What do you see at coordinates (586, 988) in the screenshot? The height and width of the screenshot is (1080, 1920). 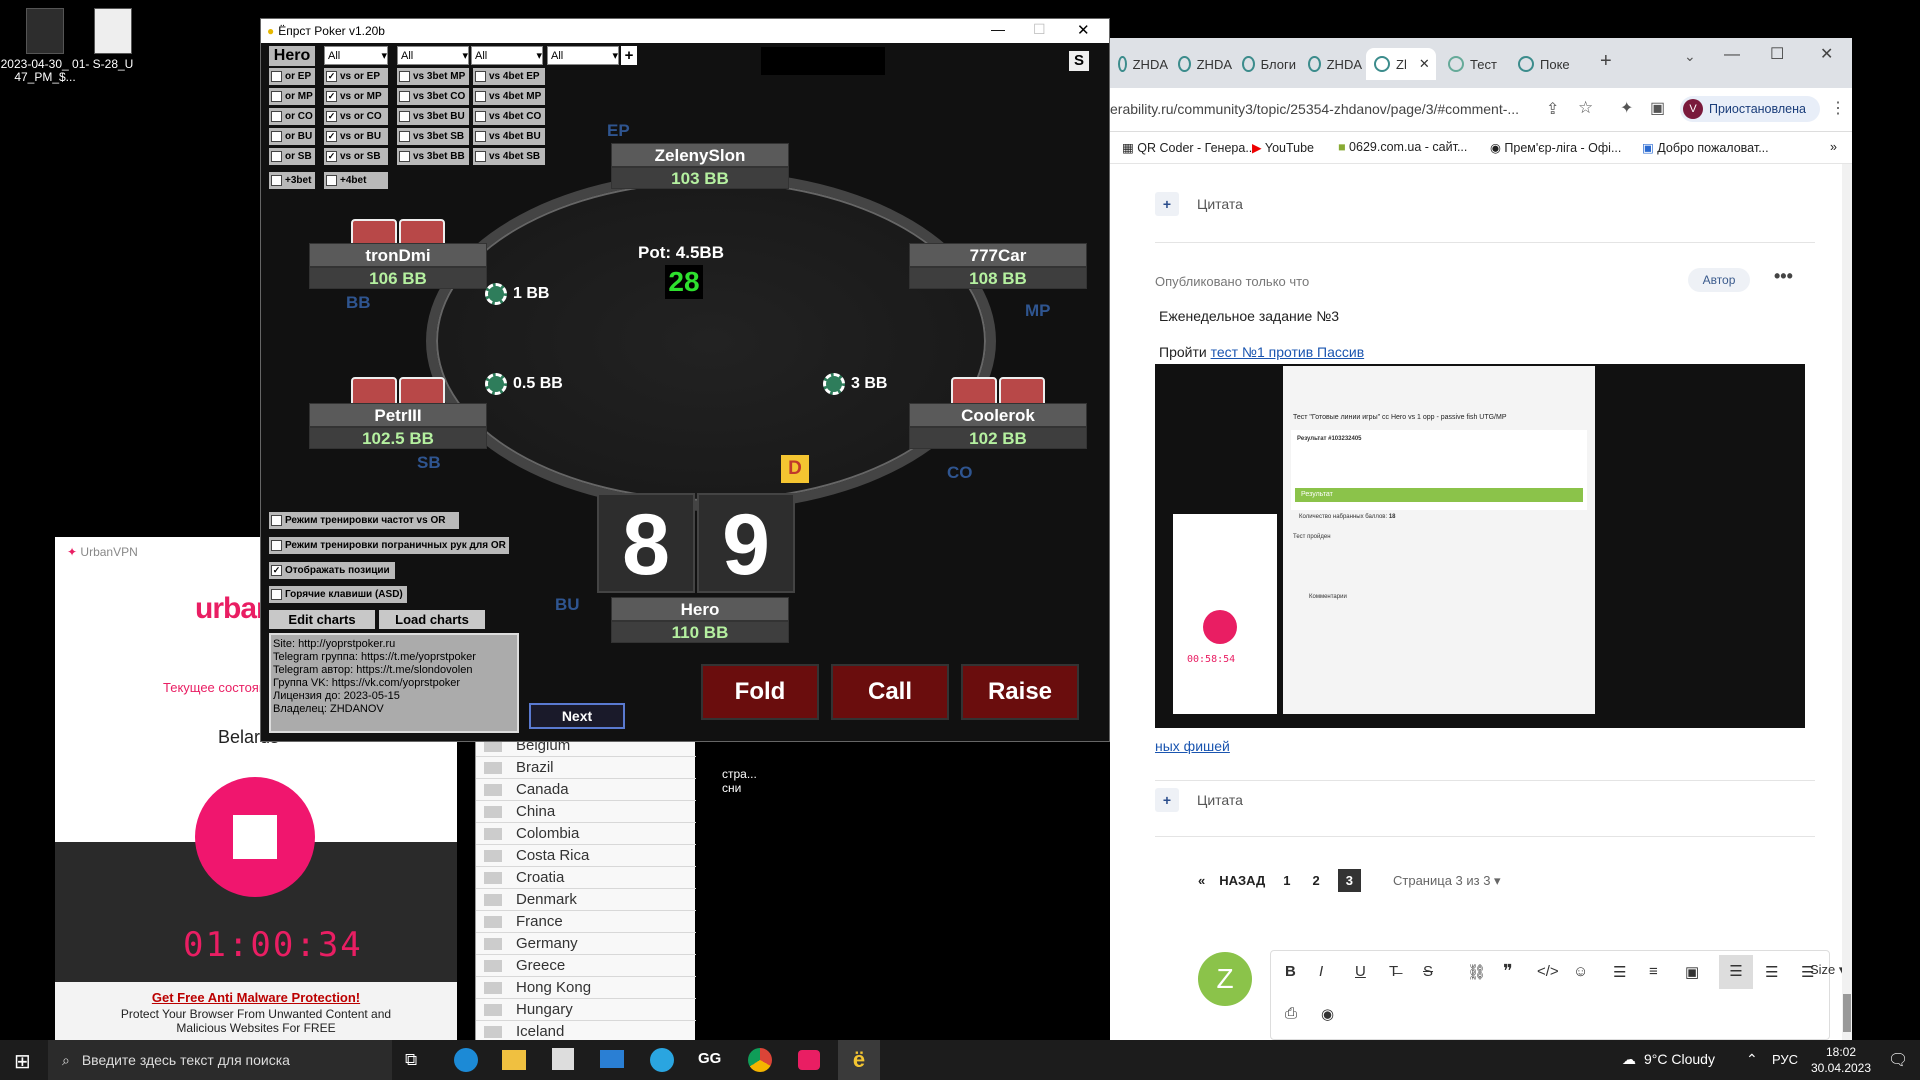 I see `list-item: Hong Kong` at bounding box center [586, 988].